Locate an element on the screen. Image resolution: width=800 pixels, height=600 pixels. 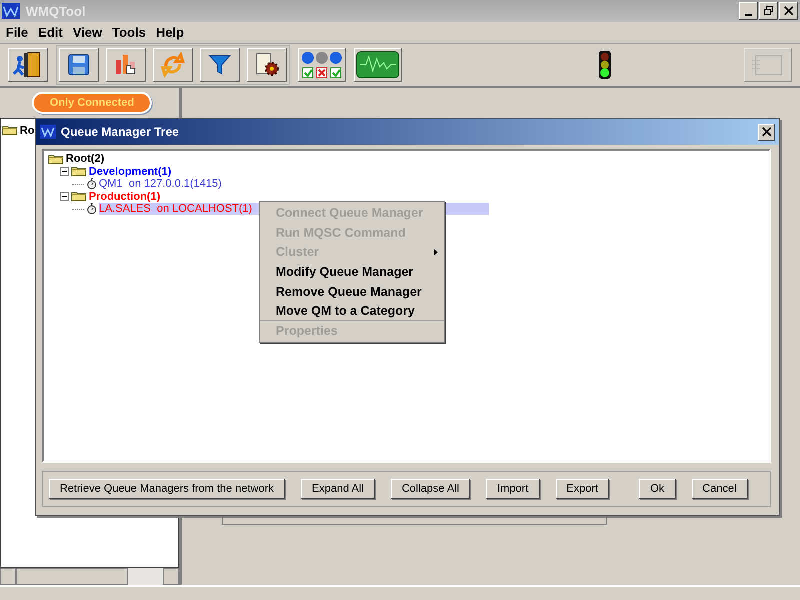
dialog-title: Queue Manager Tree is located at coordinates (120, 132).